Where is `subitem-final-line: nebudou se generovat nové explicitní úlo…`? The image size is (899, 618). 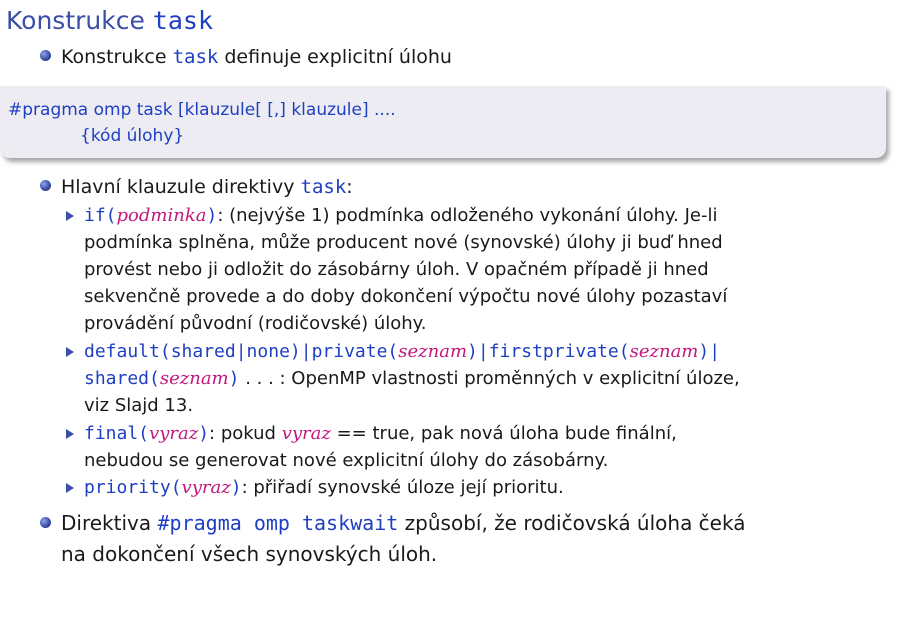
subitem-final-line: nebudou se generovat nové explicitní úlo… is located at coordinates (346, 460).